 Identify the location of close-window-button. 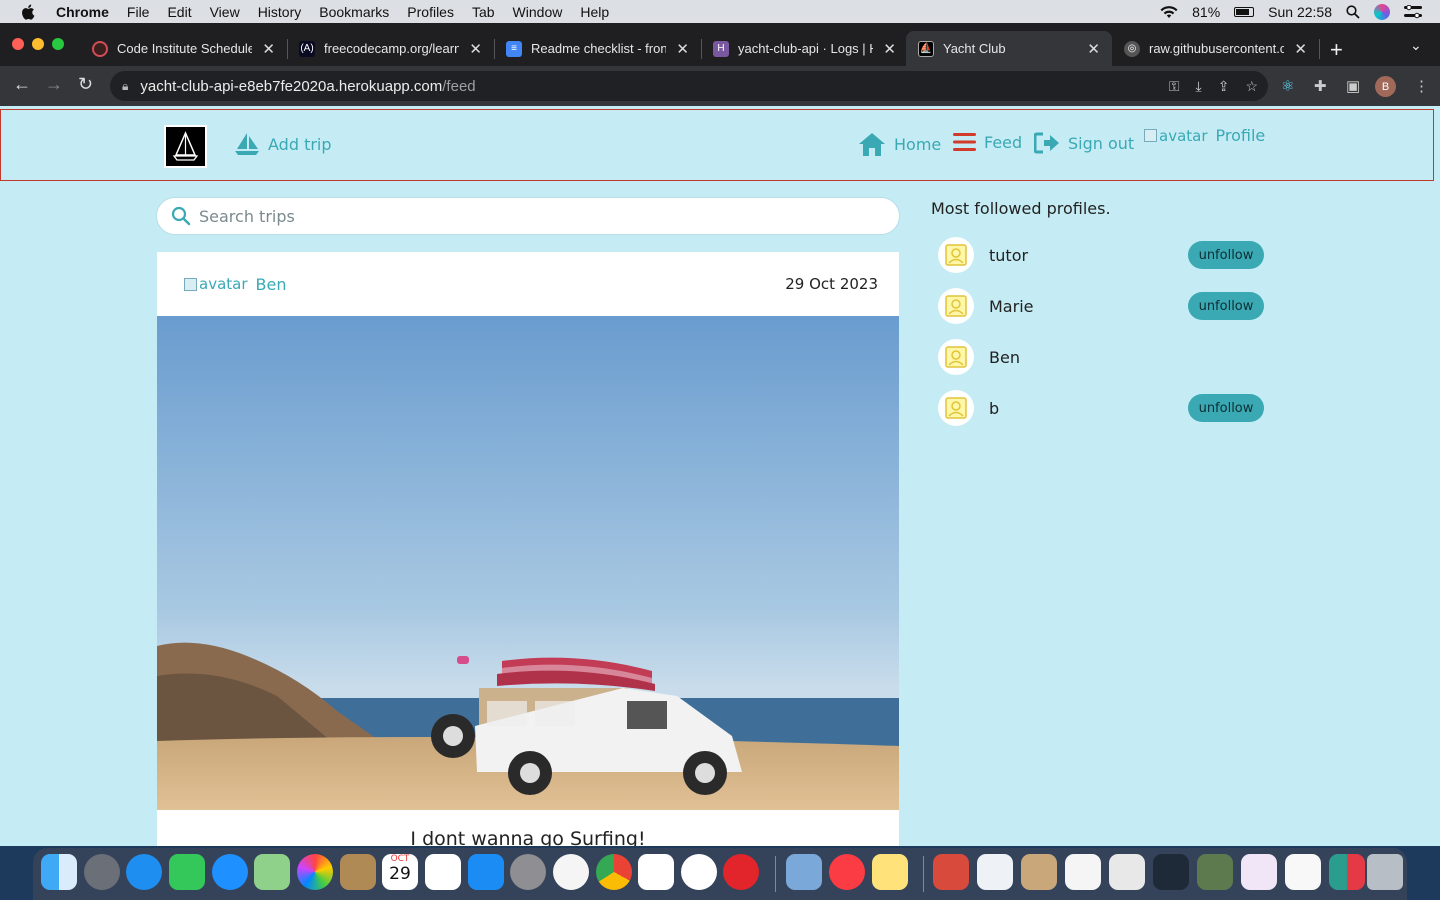
(18, 44).